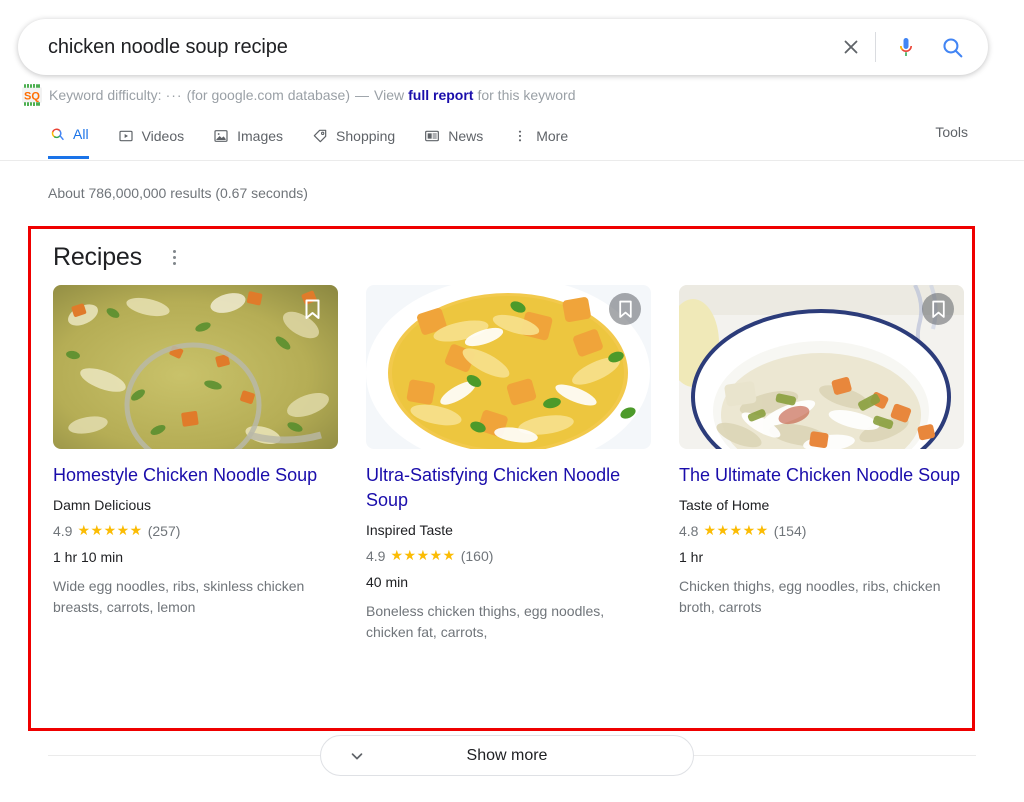  I want to click on seo-suffix-label: for this keyword, so click(526, 95).